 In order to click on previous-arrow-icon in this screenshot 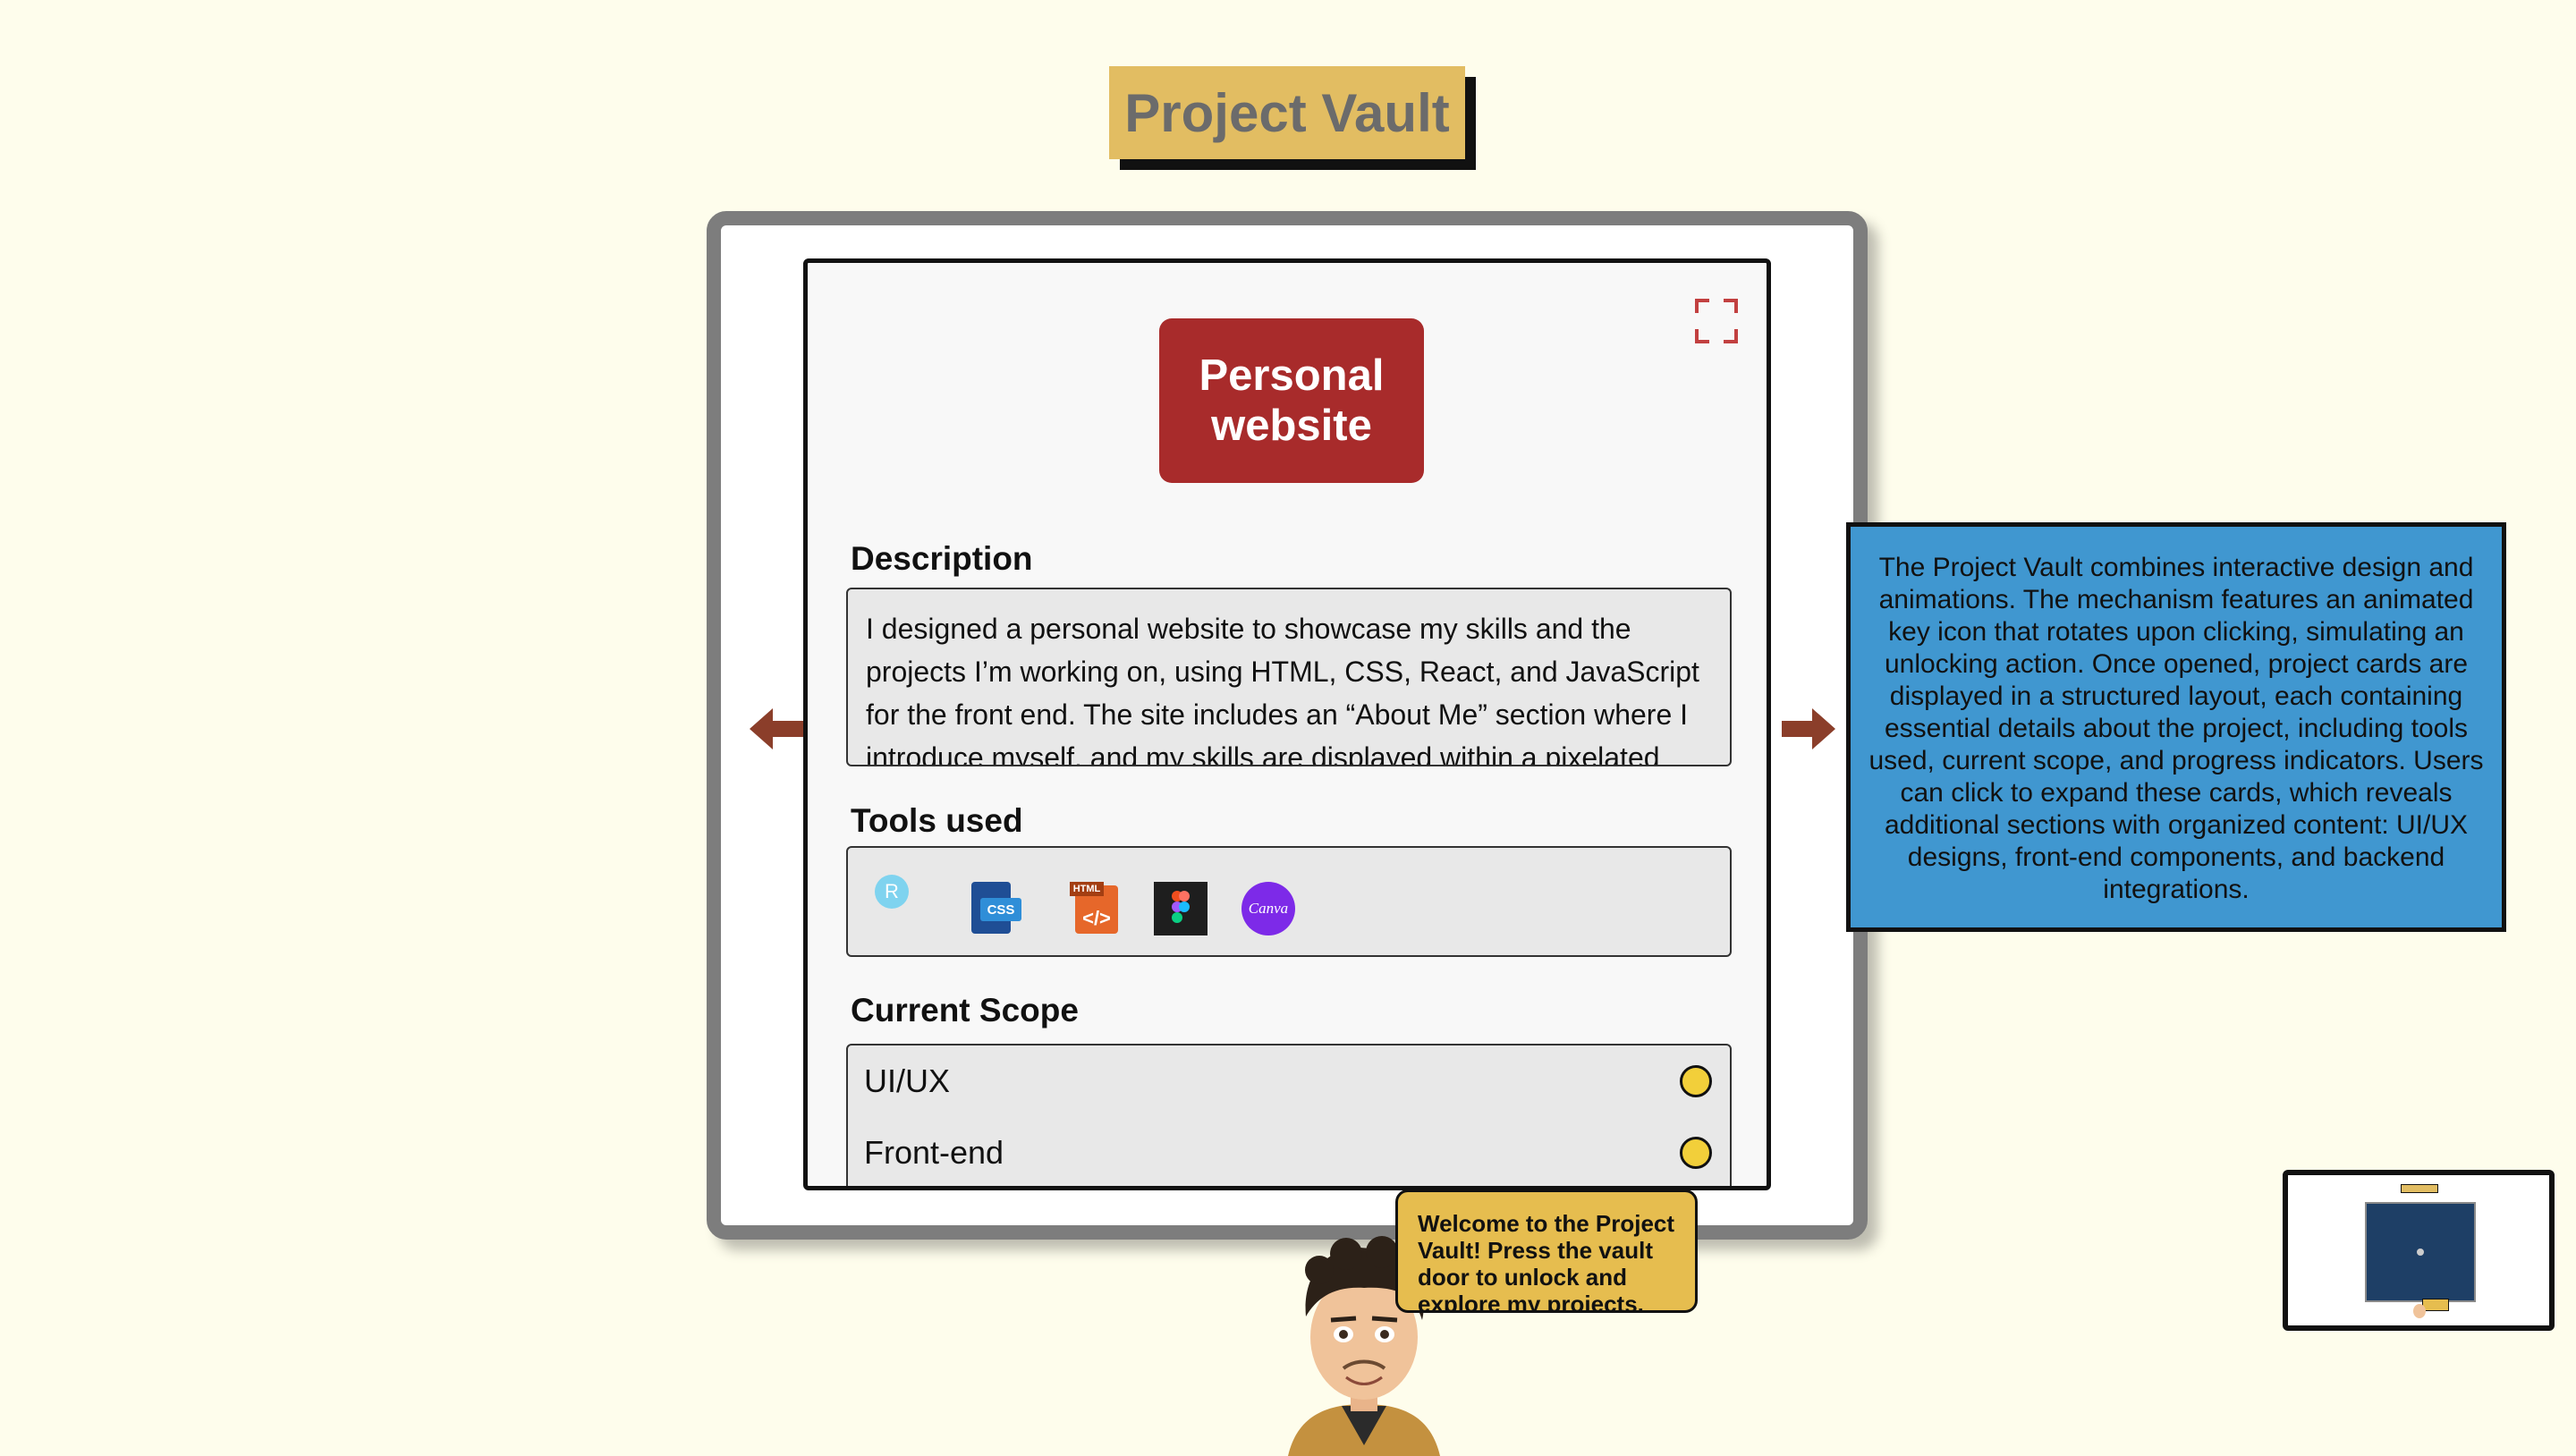, I will do `click(776, 728)`.